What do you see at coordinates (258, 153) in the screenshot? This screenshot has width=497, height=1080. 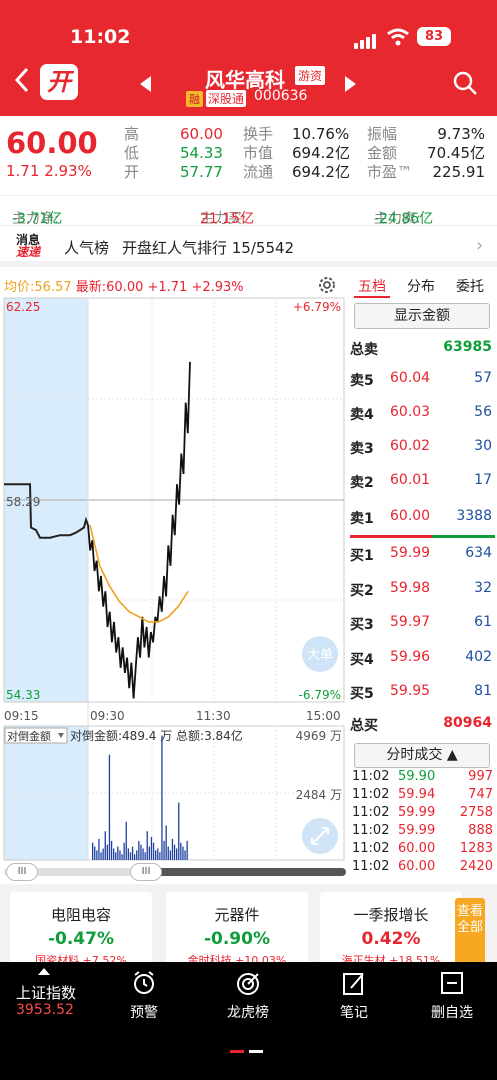 I see `quote-labels-2: 换手 市值 流通` at bounding box center [258, 153].